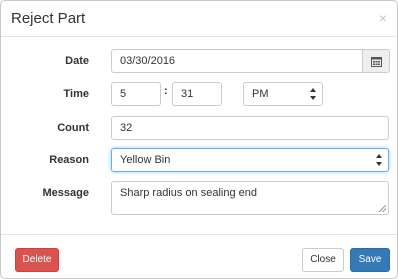 The image size is (398, 279). Describe the element at coordinates (250, 128) in the screenshot. I see `count-input: 32` at that location.